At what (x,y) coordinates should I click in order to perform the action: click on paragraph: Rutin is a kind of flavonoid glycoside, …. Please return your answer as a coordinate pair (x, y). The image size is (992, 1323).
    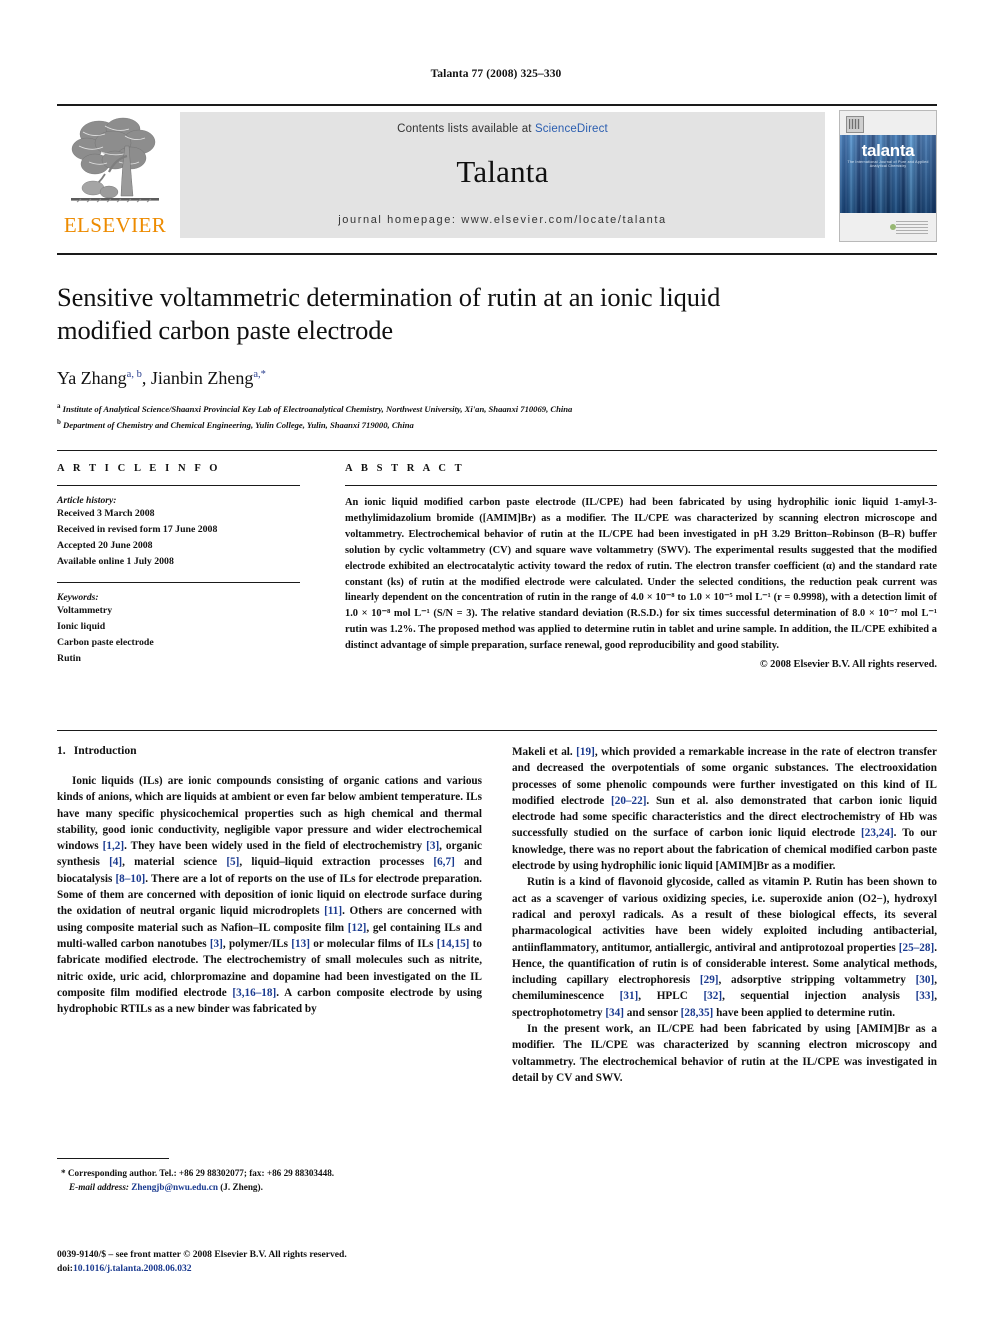
    Looking at the image, I should click on (725, 947).